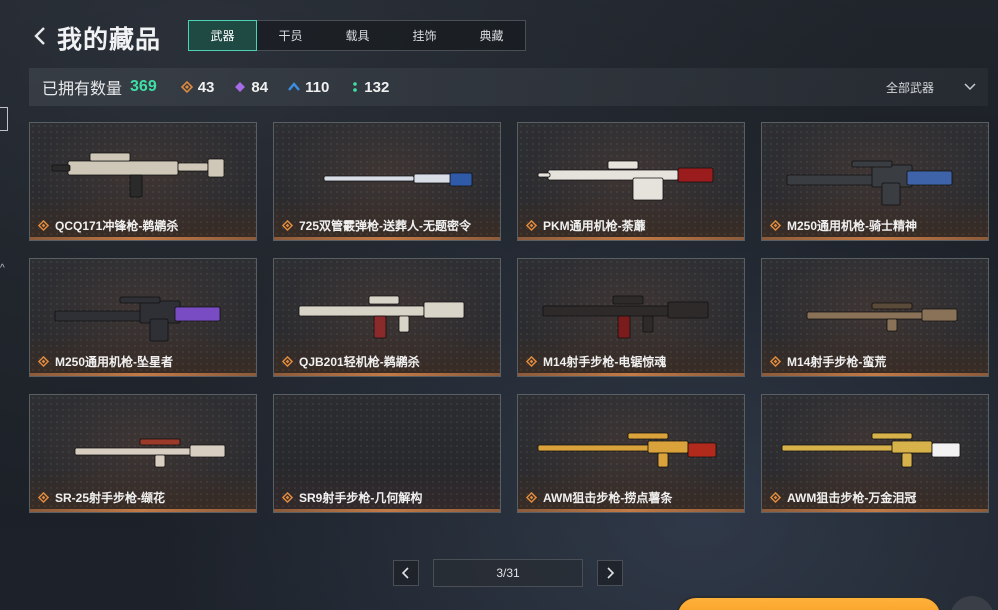  Describe the element at coordinates (240, 87) in the screenshot. I see `purple-diamond-icon` at that location.